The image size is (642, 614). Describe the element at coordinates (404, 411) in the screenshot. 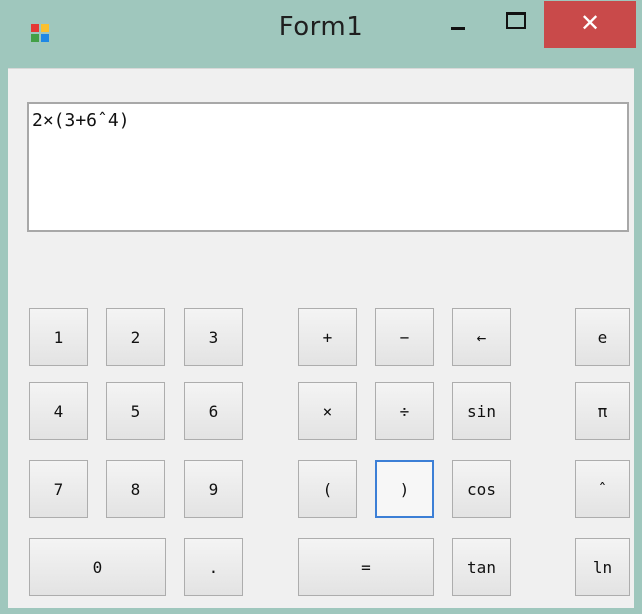

I see `divide-button: ÷` at that location.